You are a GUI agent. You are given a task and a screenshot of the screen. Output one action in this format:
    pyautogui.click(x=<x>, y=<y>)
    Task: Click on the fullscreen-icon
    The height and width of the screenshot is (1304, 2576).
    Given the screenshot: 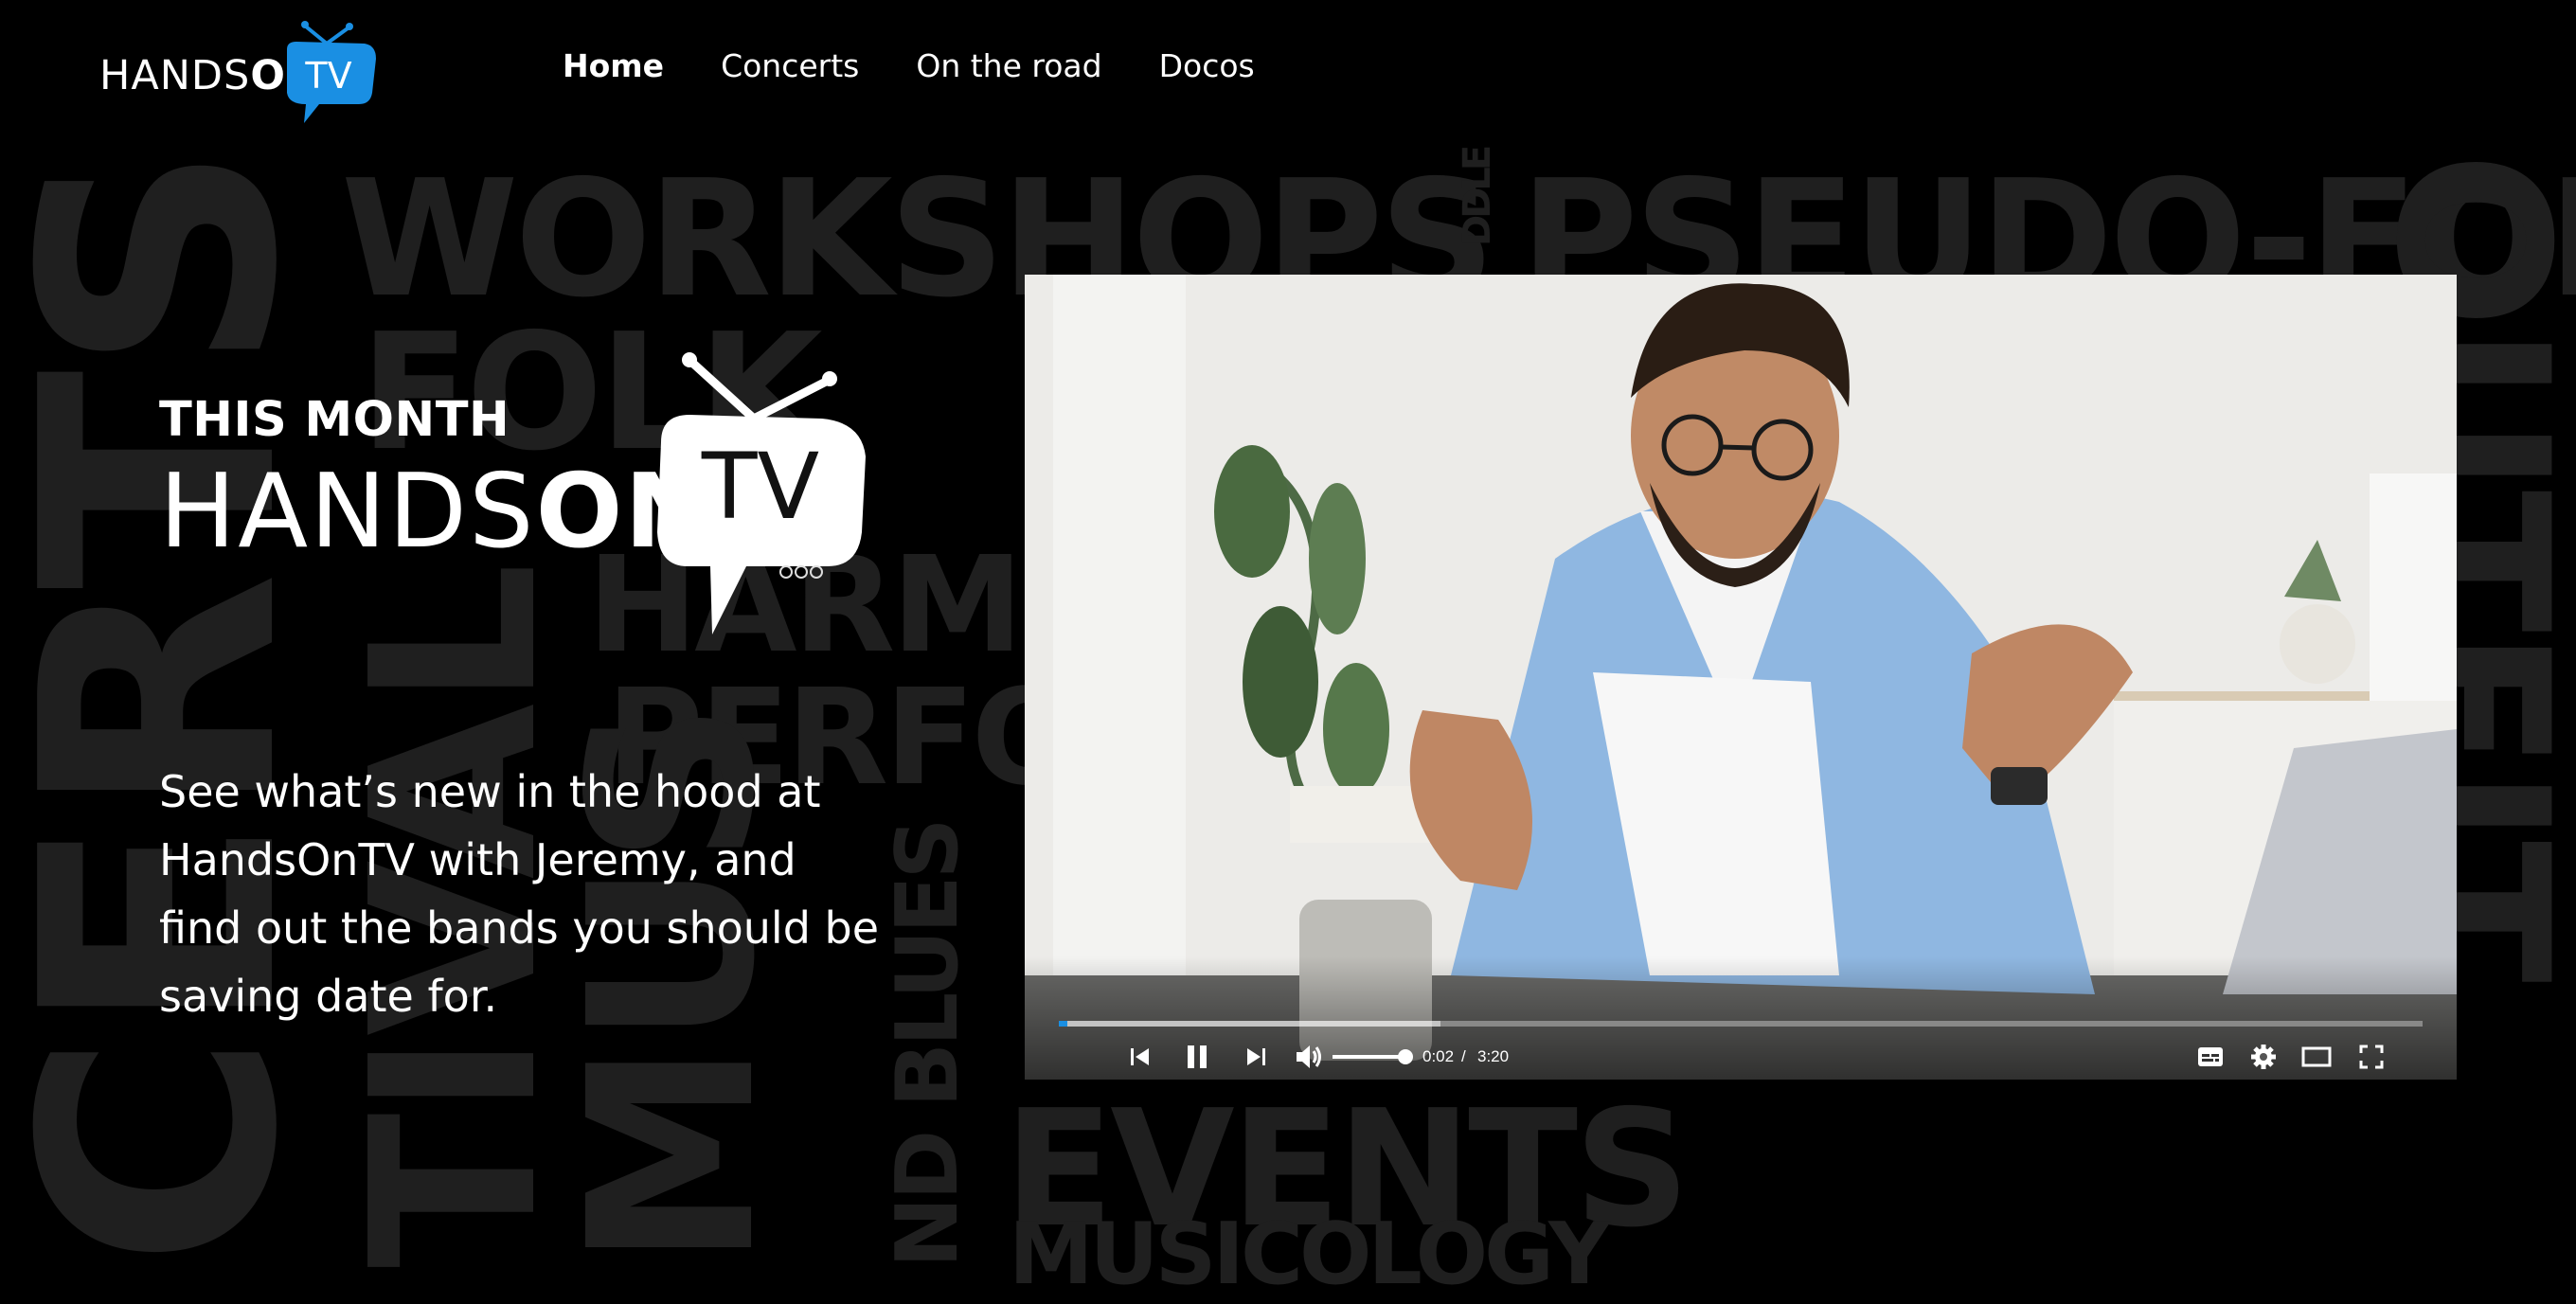 What is the action you would take?
    pyautogui.click(x=2371, y=1057)
    